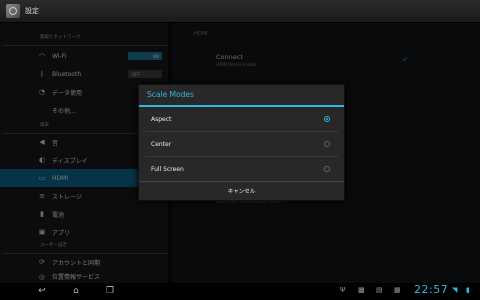  I want to click on image-icon: ▩, so click(361, 290).